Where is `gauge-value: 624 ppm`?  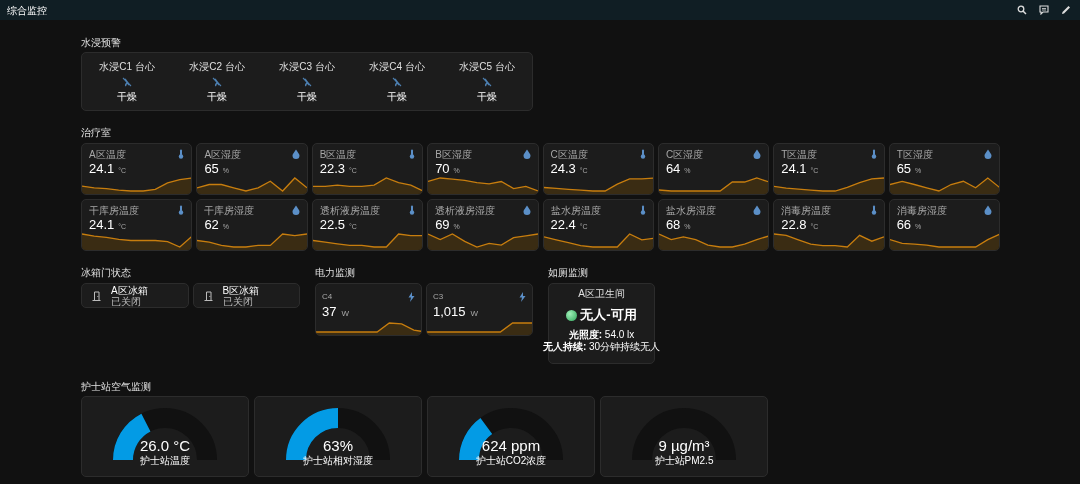
gauge-value: 624 ppm is located at coordinates (511, 446).